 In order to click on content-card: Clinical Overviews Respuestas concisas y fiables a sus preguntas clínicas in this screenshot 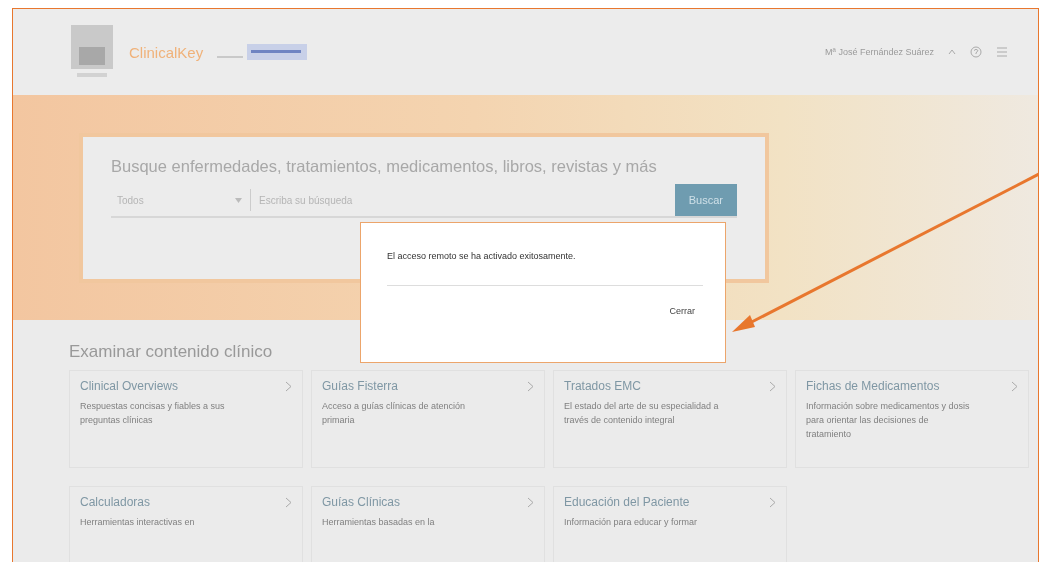, I will do `click(186, 419)`.